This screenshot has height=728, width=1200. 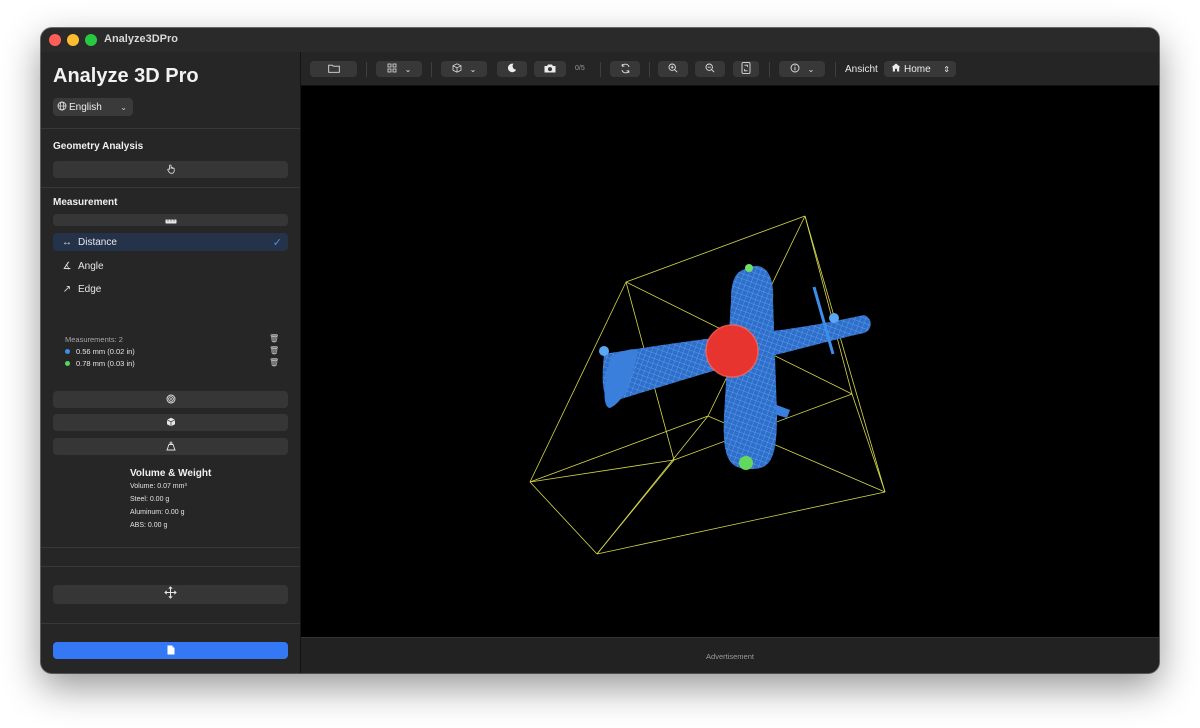 What do you see at coordinates (105, 363) in the screenshot?
I see `measurement-value: 0.78 mm (0.03 in)` at bounding box center [105, 363].